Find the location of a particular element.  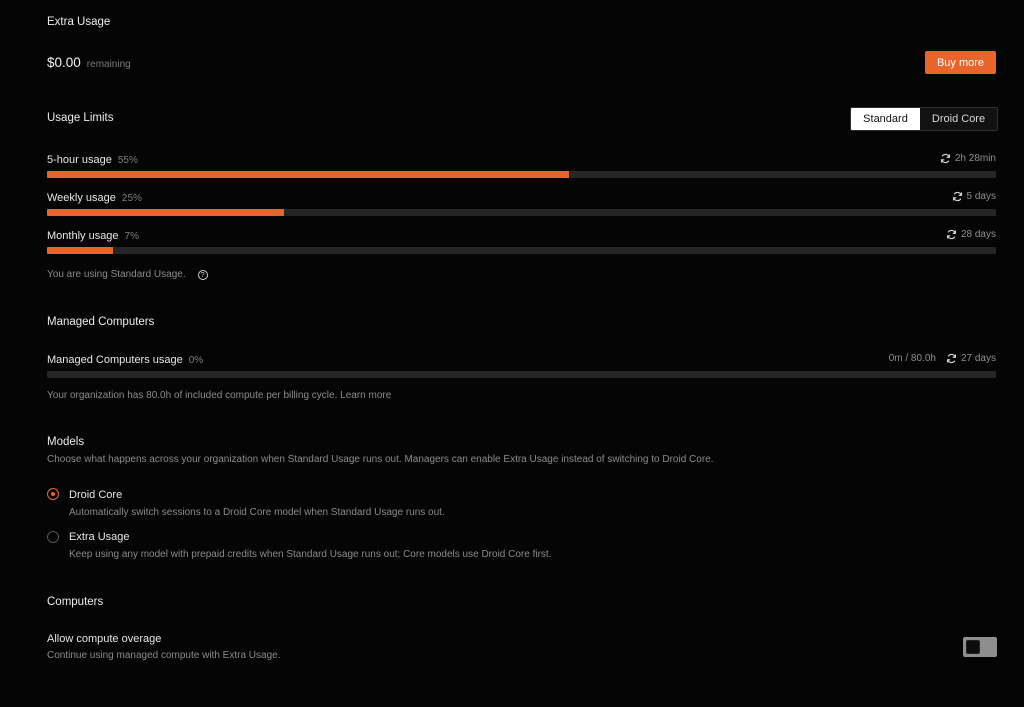

reset-time: 5 days is located at coordinates (981, 196).